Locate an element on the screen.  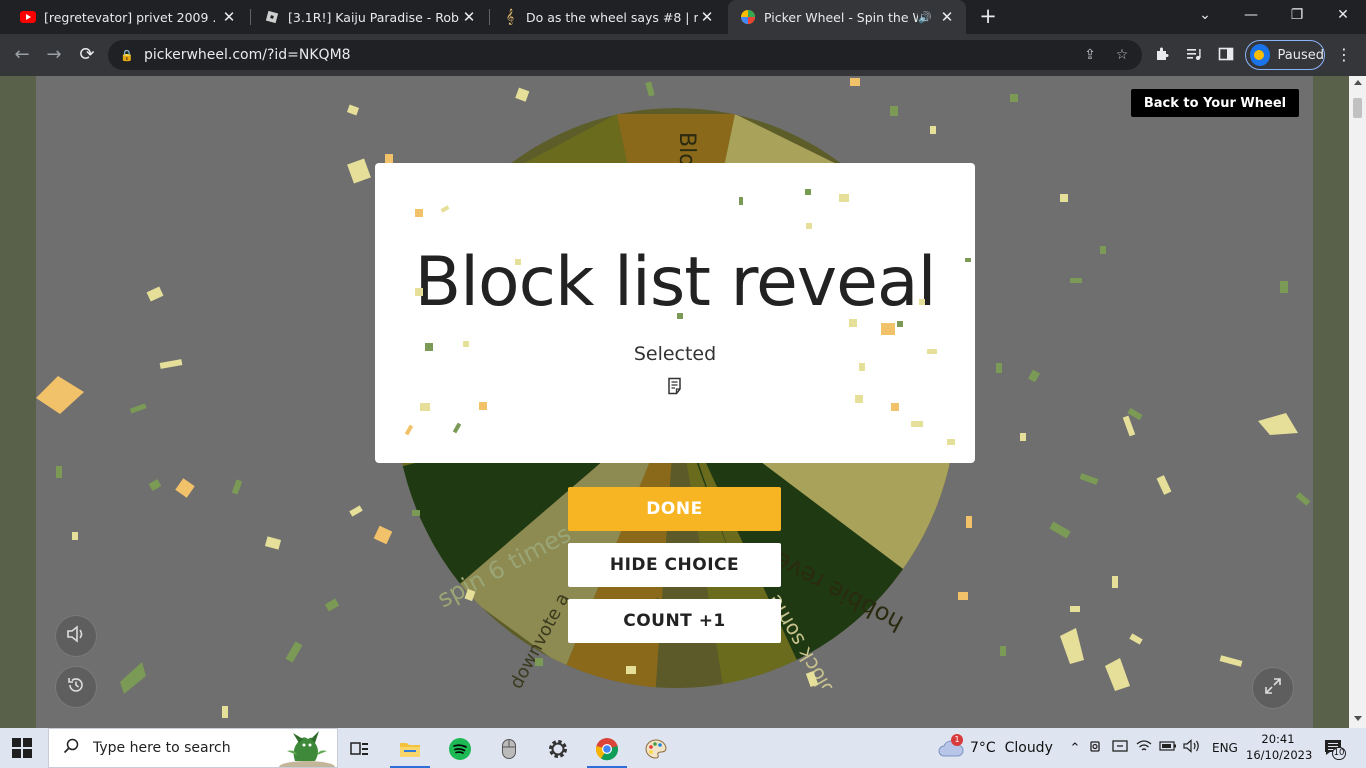
taskbar-clock: 20:41 16/10/2023 is located at coordinates (1279, 747).